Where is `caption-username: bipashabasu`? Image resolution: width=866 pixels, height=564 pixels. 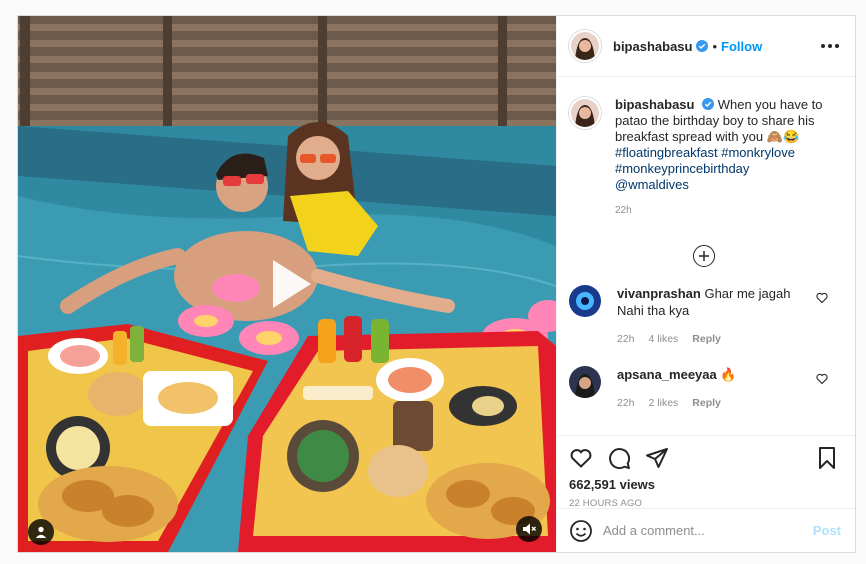 caption-username: bipashabasu is located at coordinates (654, 104).